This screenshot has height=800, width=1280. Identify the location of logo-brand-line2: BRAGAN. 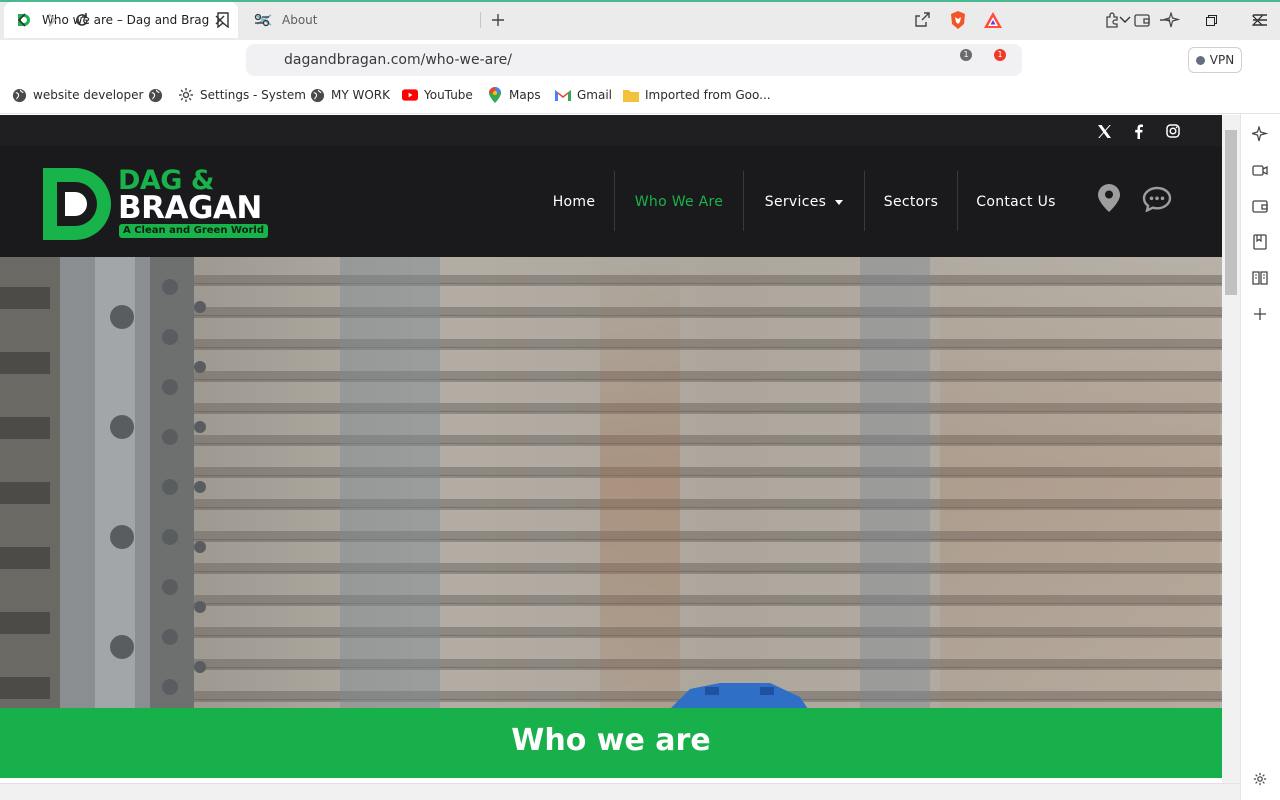
(190, 208).